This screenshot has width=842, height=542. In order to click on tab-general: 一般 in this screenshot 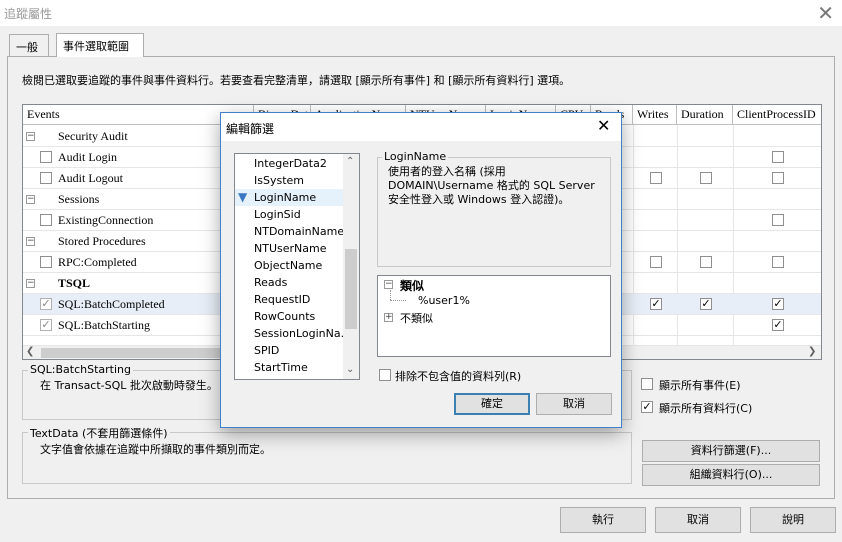, I will do `click(29, 45)`.